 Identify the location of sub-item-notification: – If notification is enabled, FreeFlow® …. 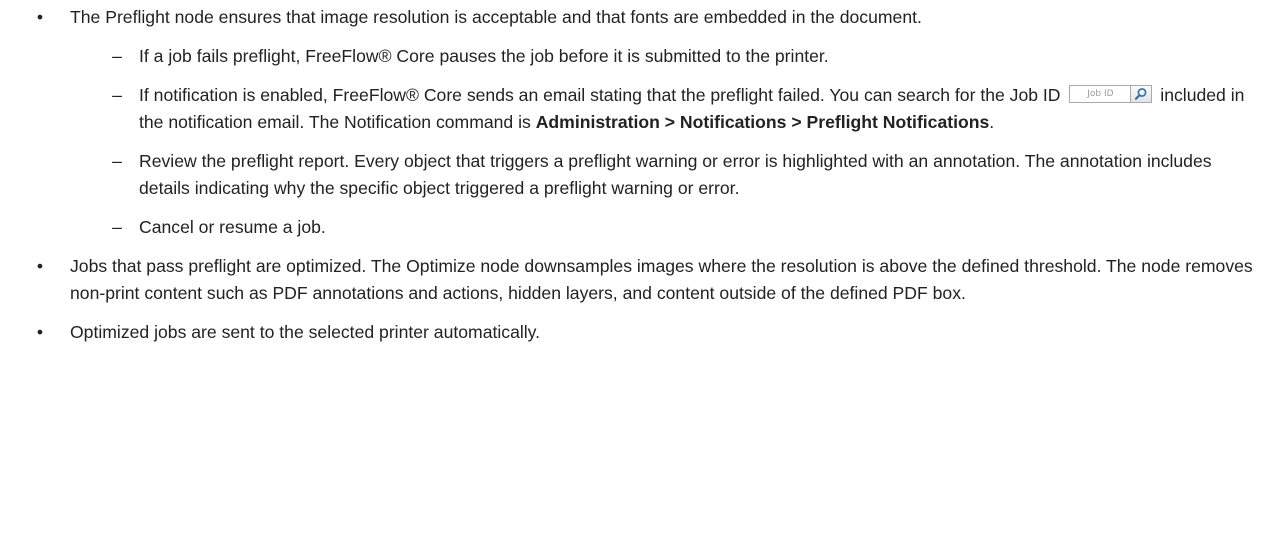
(647, 109).